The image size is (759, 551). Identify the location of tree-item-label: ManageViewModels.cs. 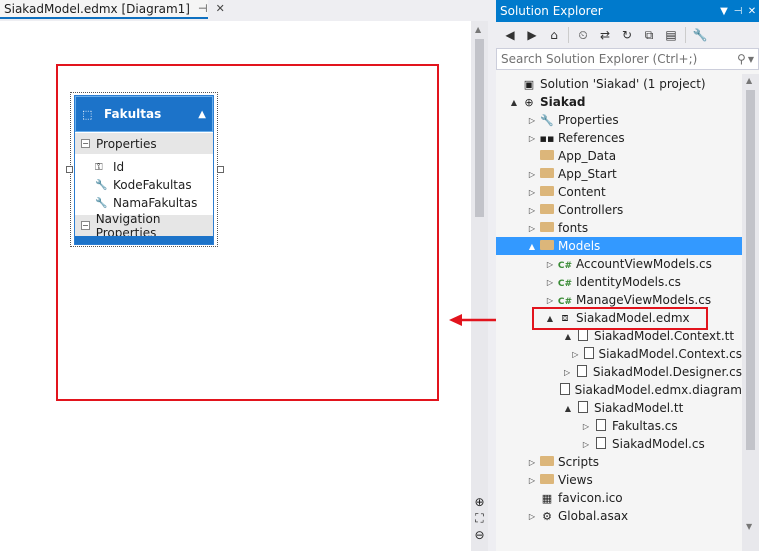
(644, 300).